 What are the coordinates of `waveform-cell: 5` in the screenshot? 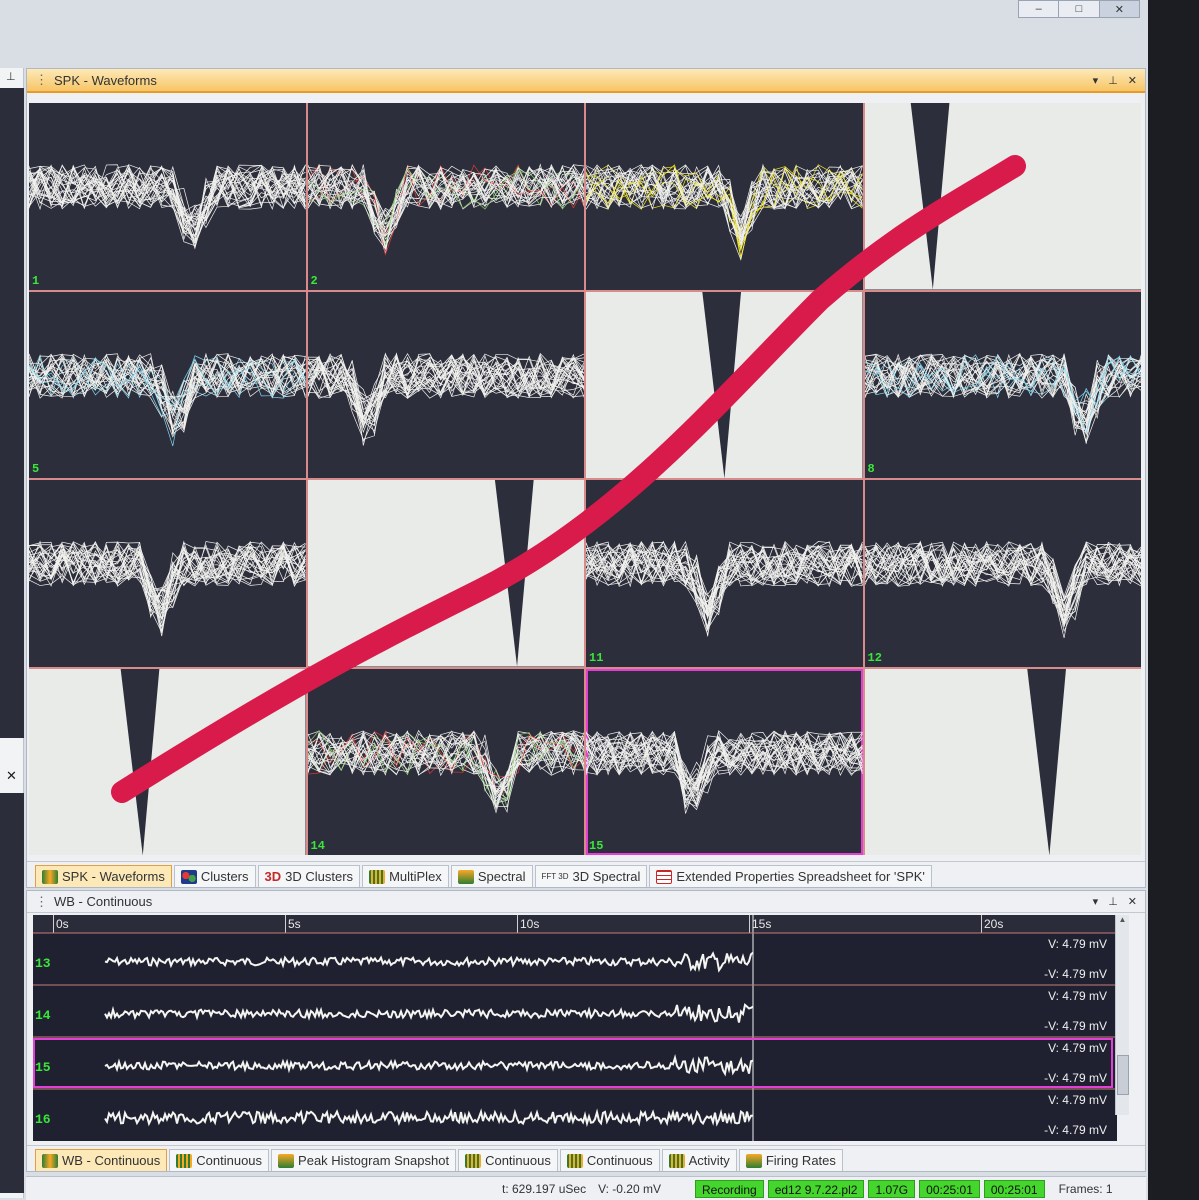 It's located at (167, 385).